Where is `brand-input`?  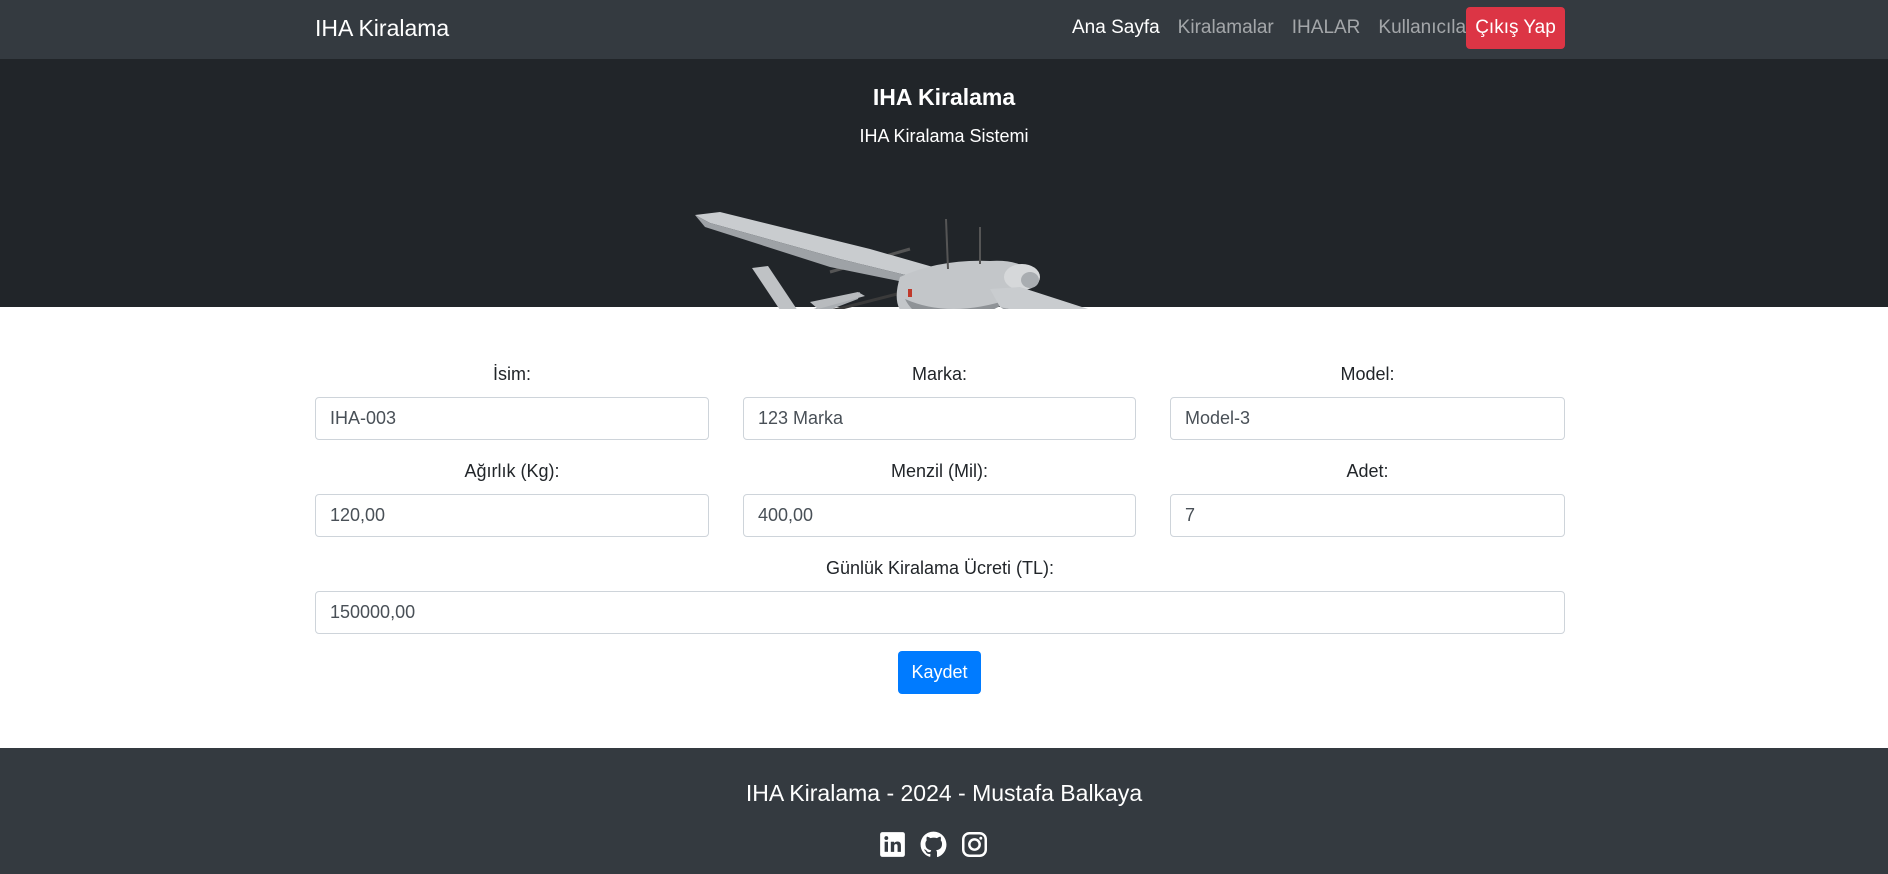 brand-input is located at coordinates (939, 418).